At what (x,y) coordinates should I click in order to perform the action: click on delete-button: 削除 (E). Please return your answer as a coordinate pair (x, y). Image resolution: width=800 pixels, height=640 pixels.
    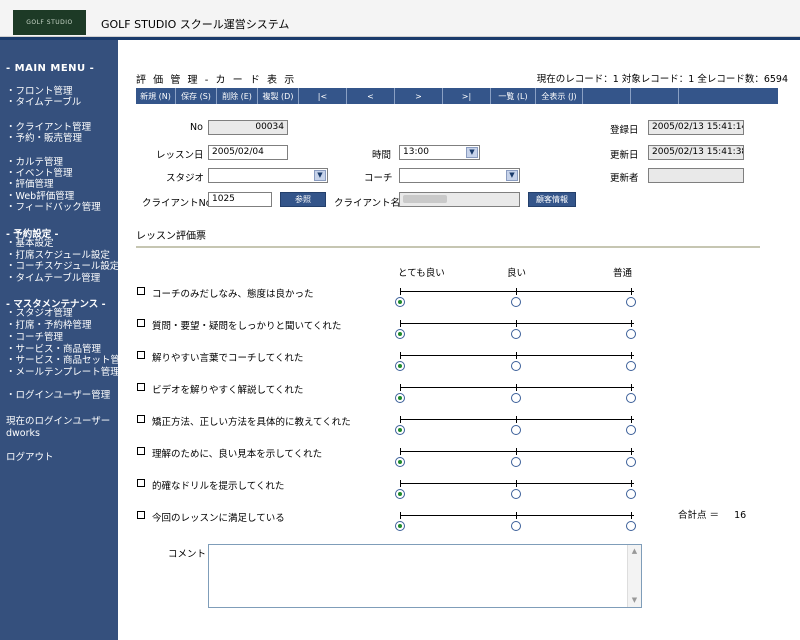
    Looking at the image, I should click on (237, 96).